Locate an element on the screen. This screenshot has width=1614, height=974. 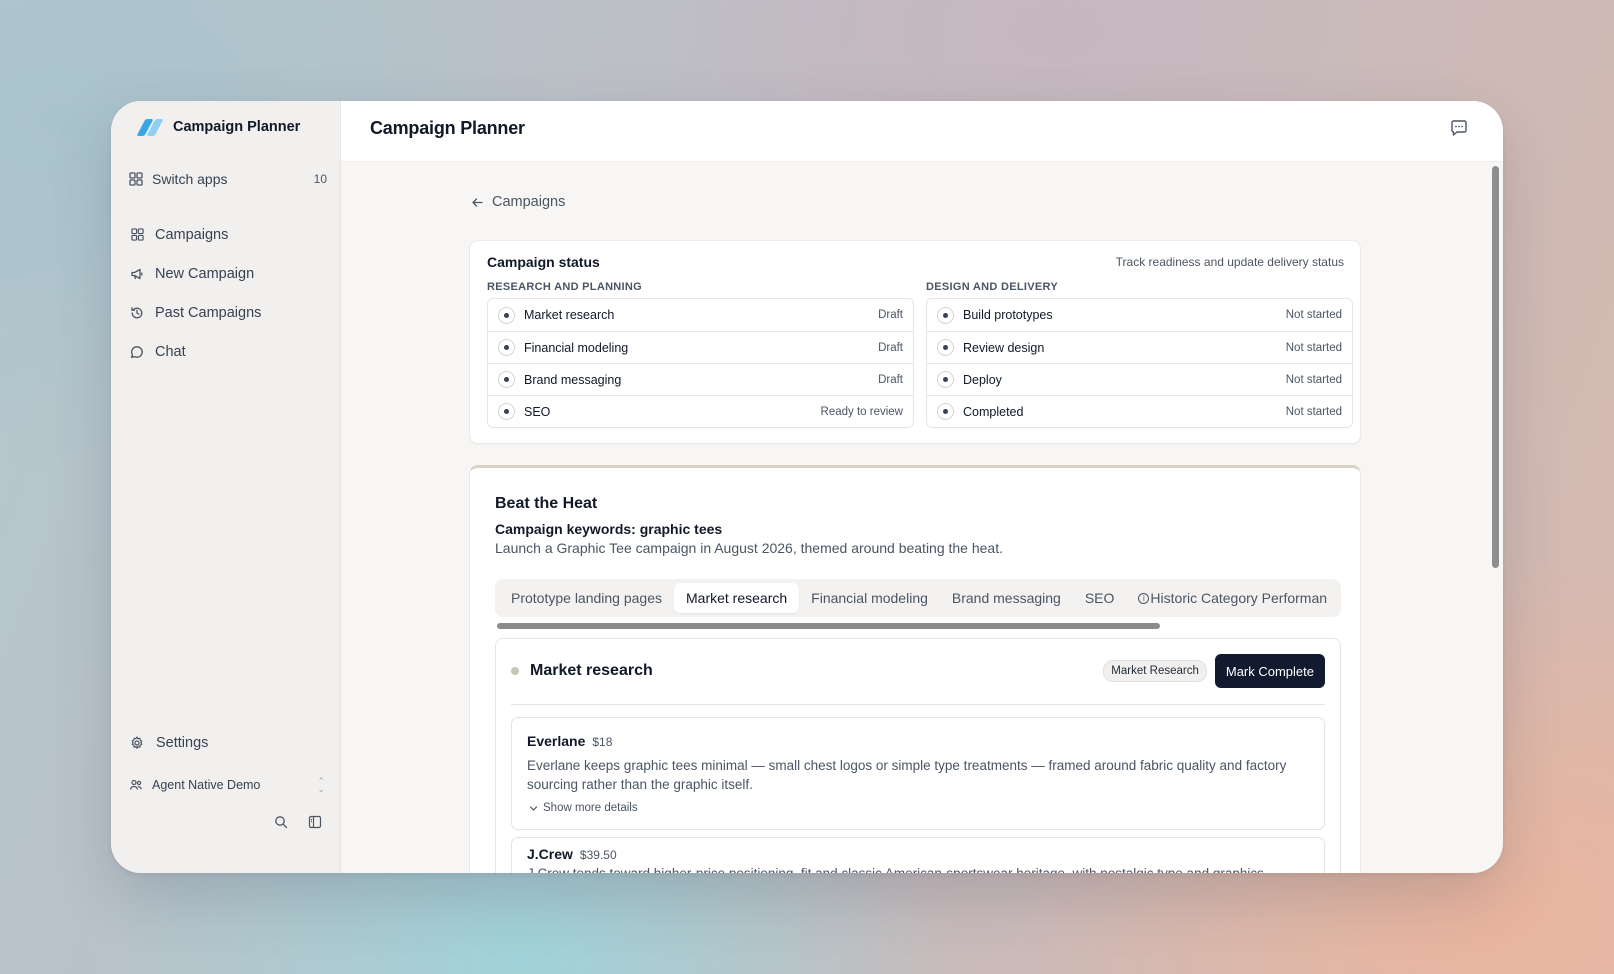
campaign-title: Beat the Heat is located at coordinates (546, 503).